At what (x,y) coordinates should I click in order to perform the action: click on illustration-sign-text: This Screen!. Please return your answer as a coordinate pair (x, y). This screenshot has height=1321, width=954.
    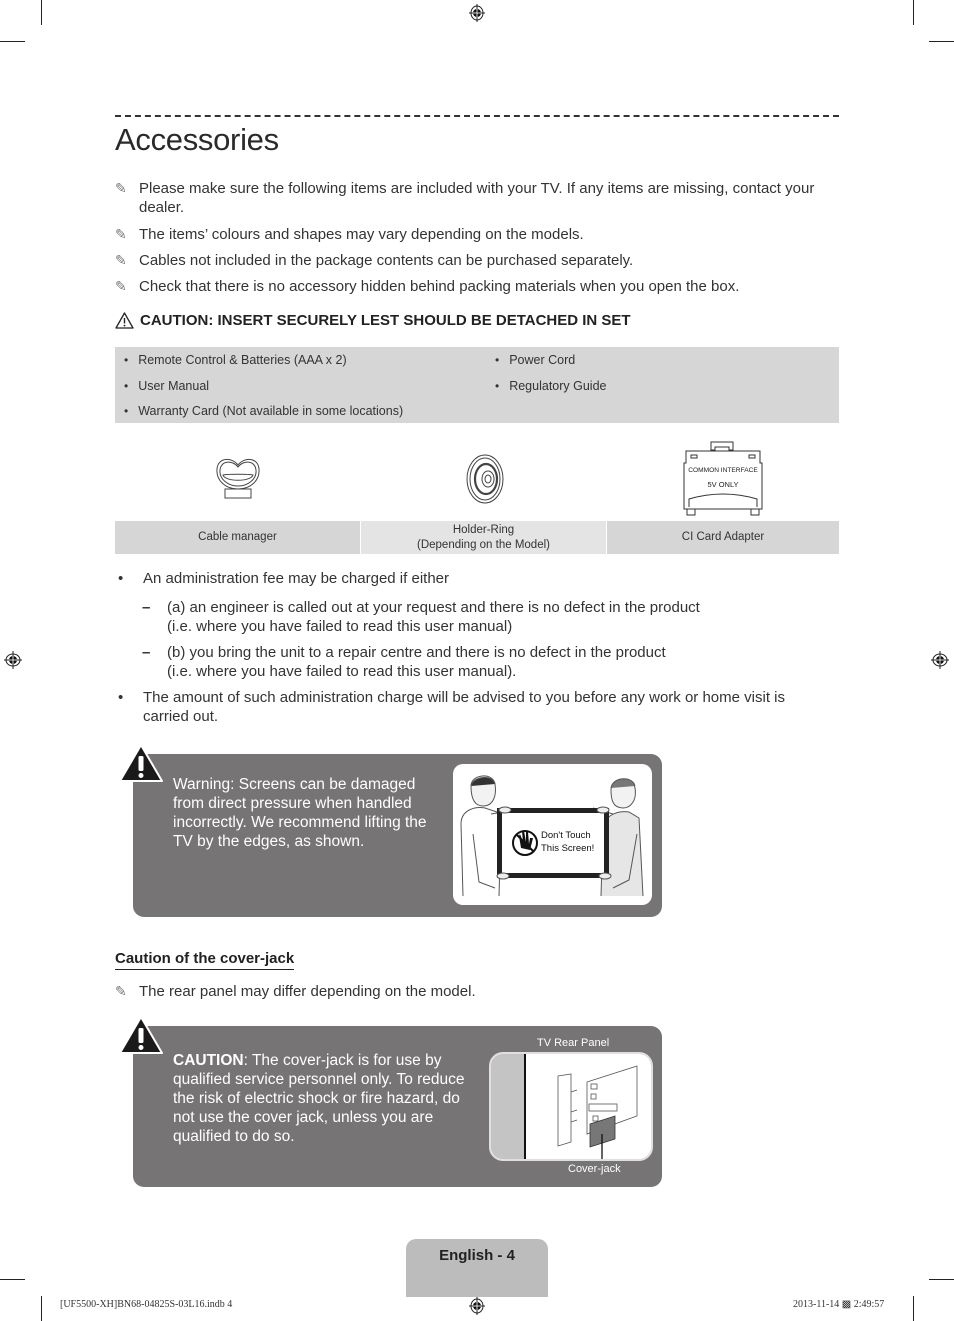
    Looking at the image, I should click on (567, 848).